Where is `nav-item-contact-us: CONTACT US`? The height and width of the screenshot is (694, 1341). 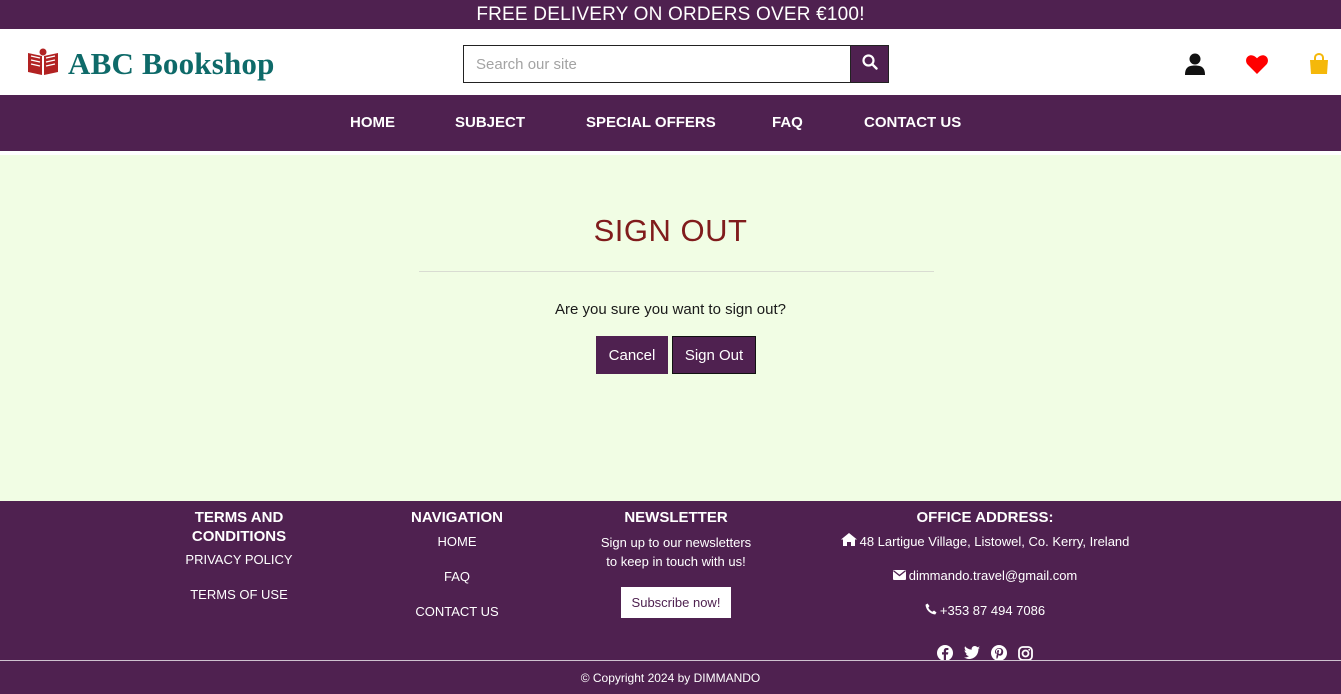 nav-item-contact-us: CONTACT US is located at coordinates (912, 123).